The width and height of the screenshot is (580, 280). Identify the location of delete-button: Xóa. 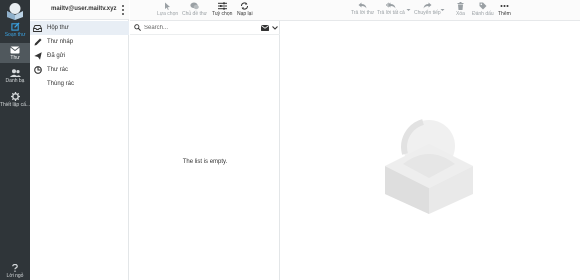
(460, 9).